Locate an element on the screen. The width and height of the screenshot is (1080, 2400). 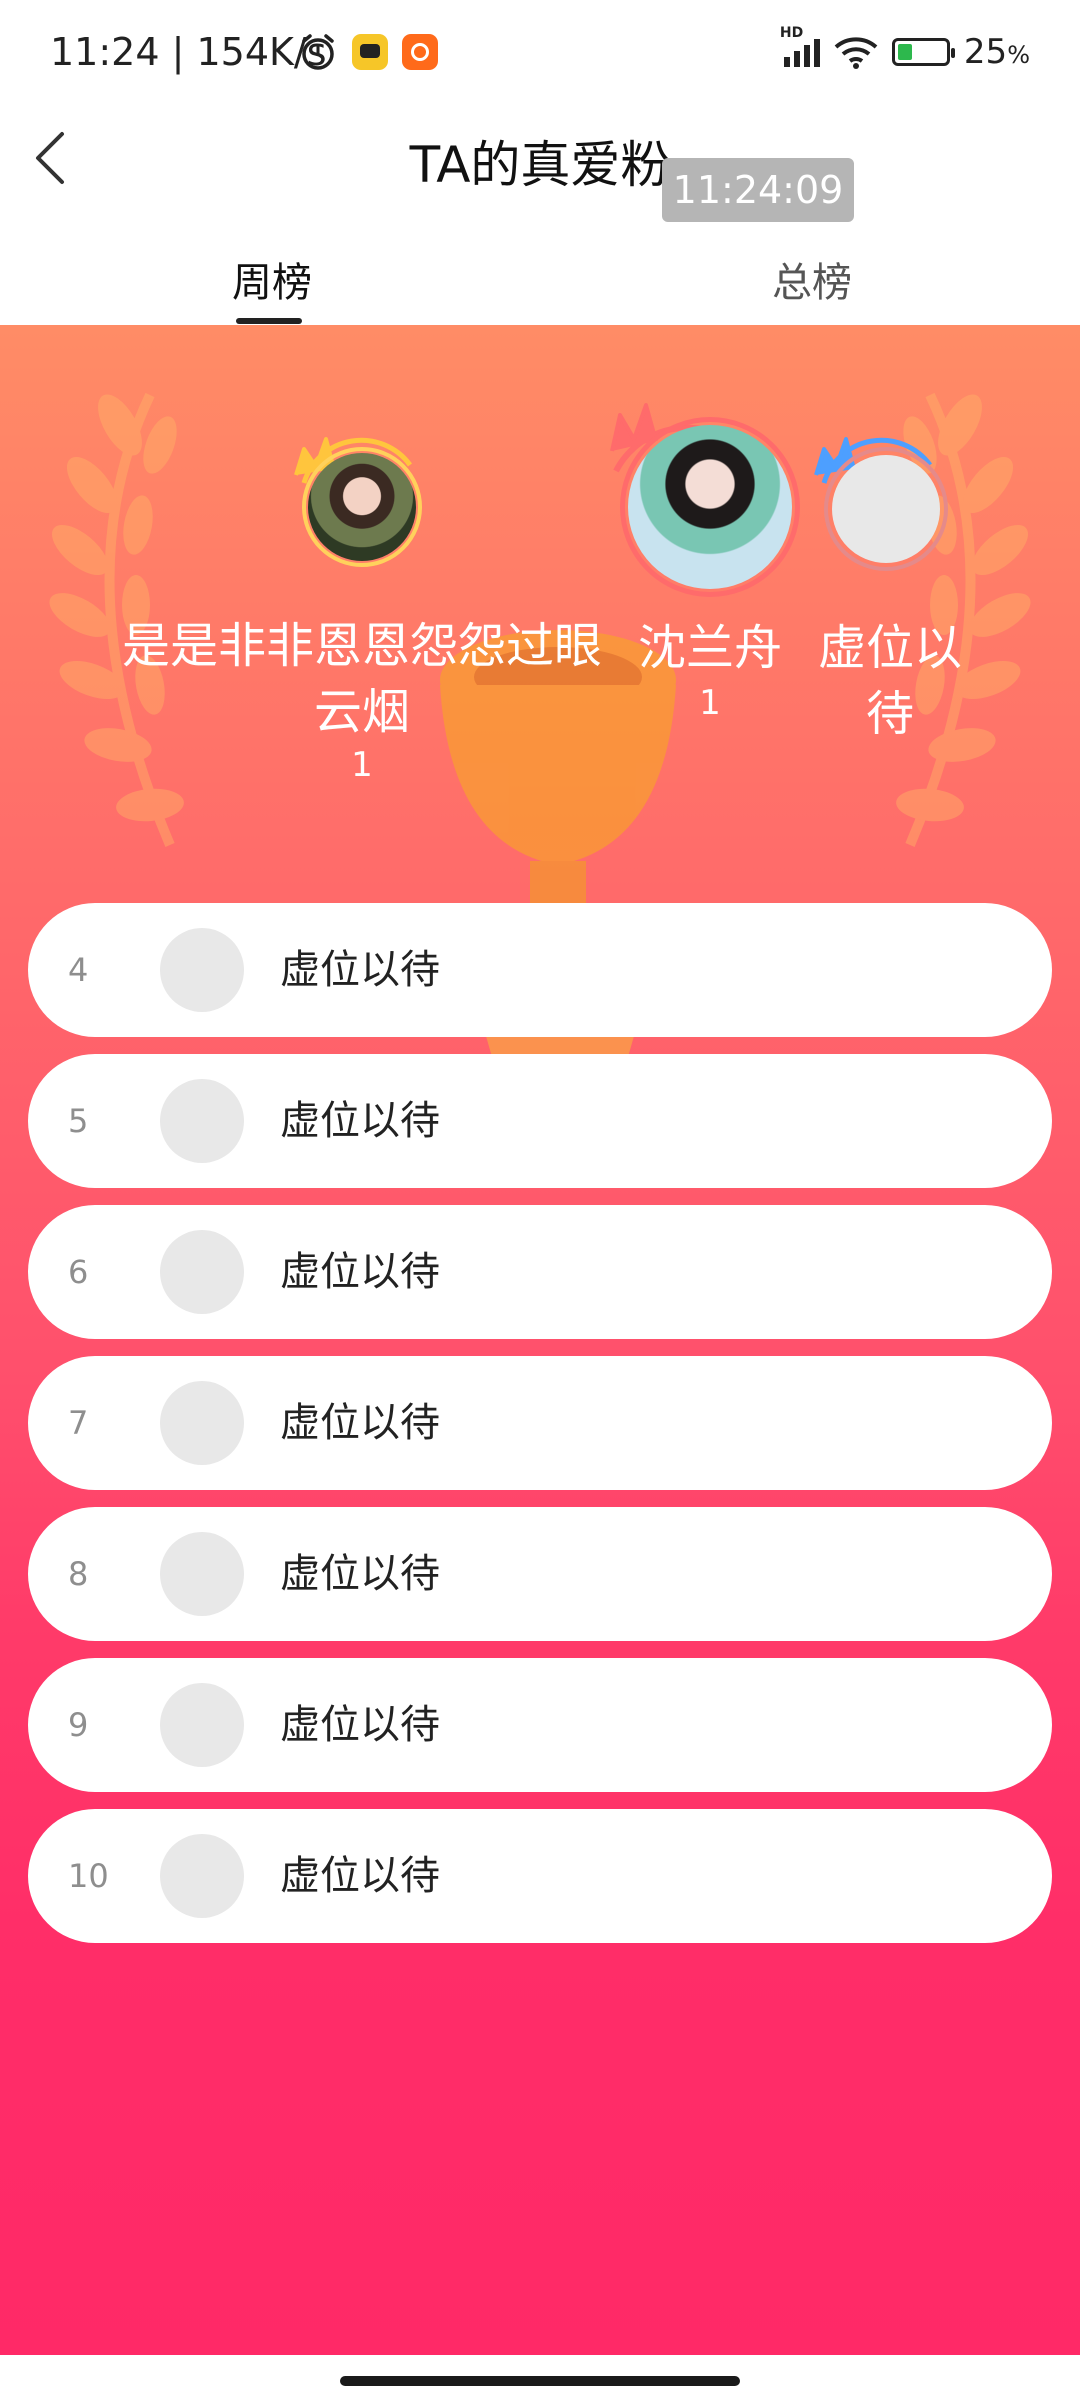
podium-left-score: 1 is located at coordinates (362, 765).